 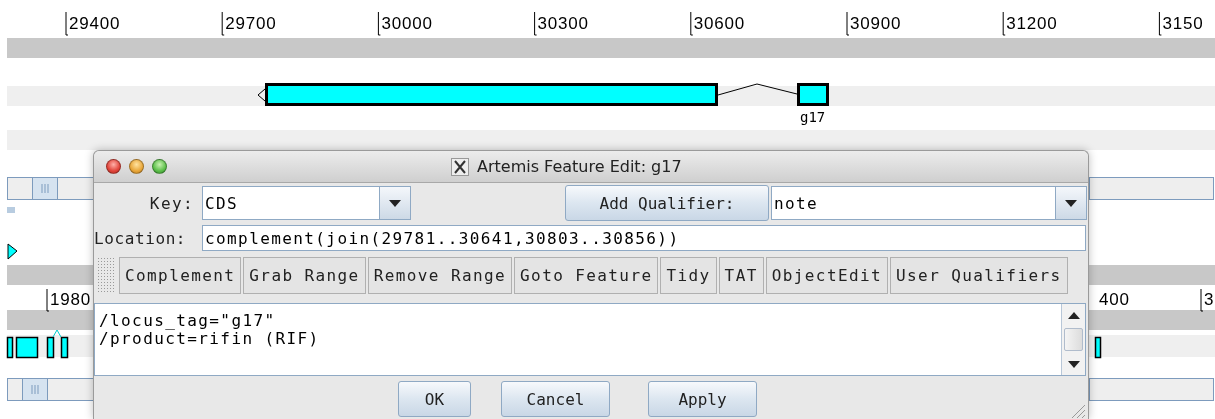 I want to click on qualifier-text-area: /locus_tag="g17" /product=rifin (RIF), so click(x=590, y=339).